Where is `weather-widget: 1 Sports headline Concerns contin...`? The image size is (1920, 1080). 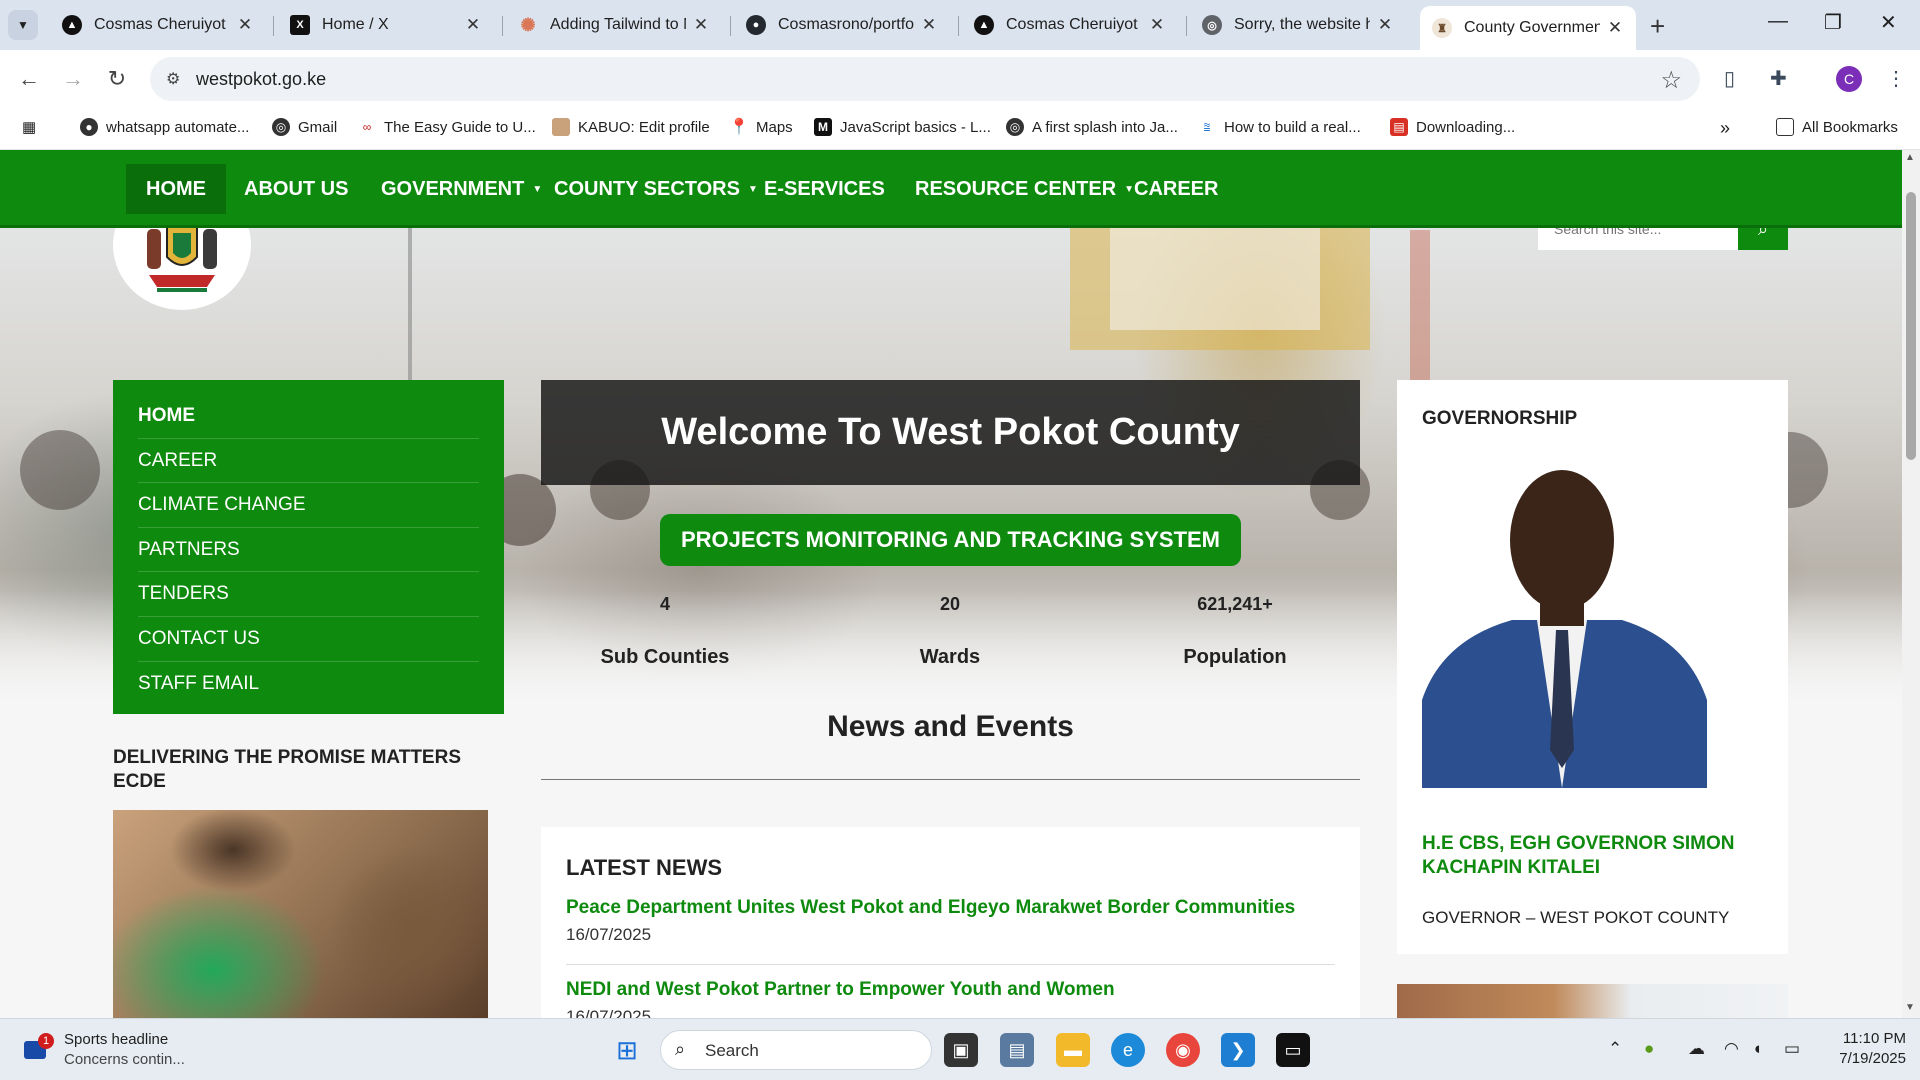 weather-widget: 1 Sports headline Concerns contin... is located at coordinates (134, 1050).